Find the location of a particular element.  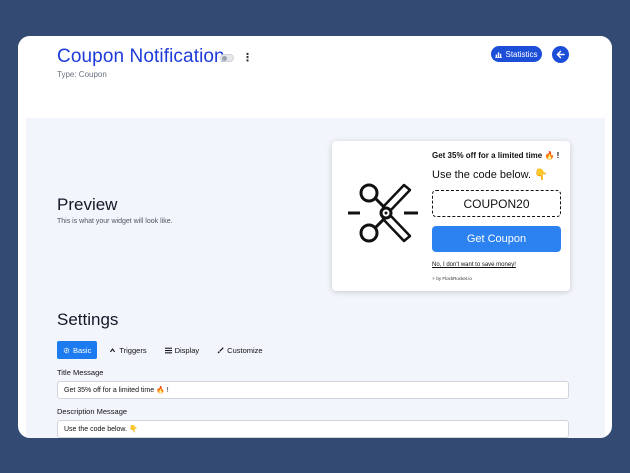

powered-by-label: ⚡ by FlockRocket.io is located at coordinates (452, 278).